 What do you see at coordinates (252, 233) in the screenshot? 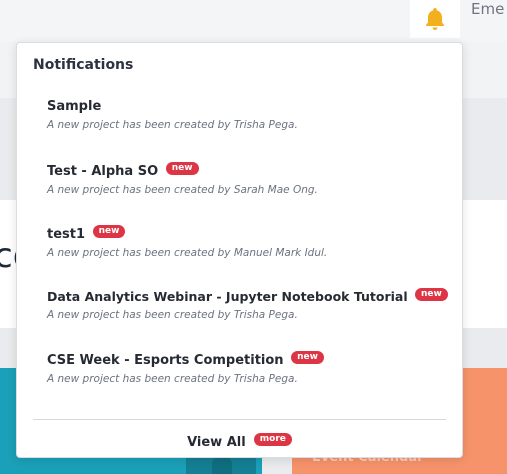
I see `notification-title: test1 new` at bounding box center [252, 233].